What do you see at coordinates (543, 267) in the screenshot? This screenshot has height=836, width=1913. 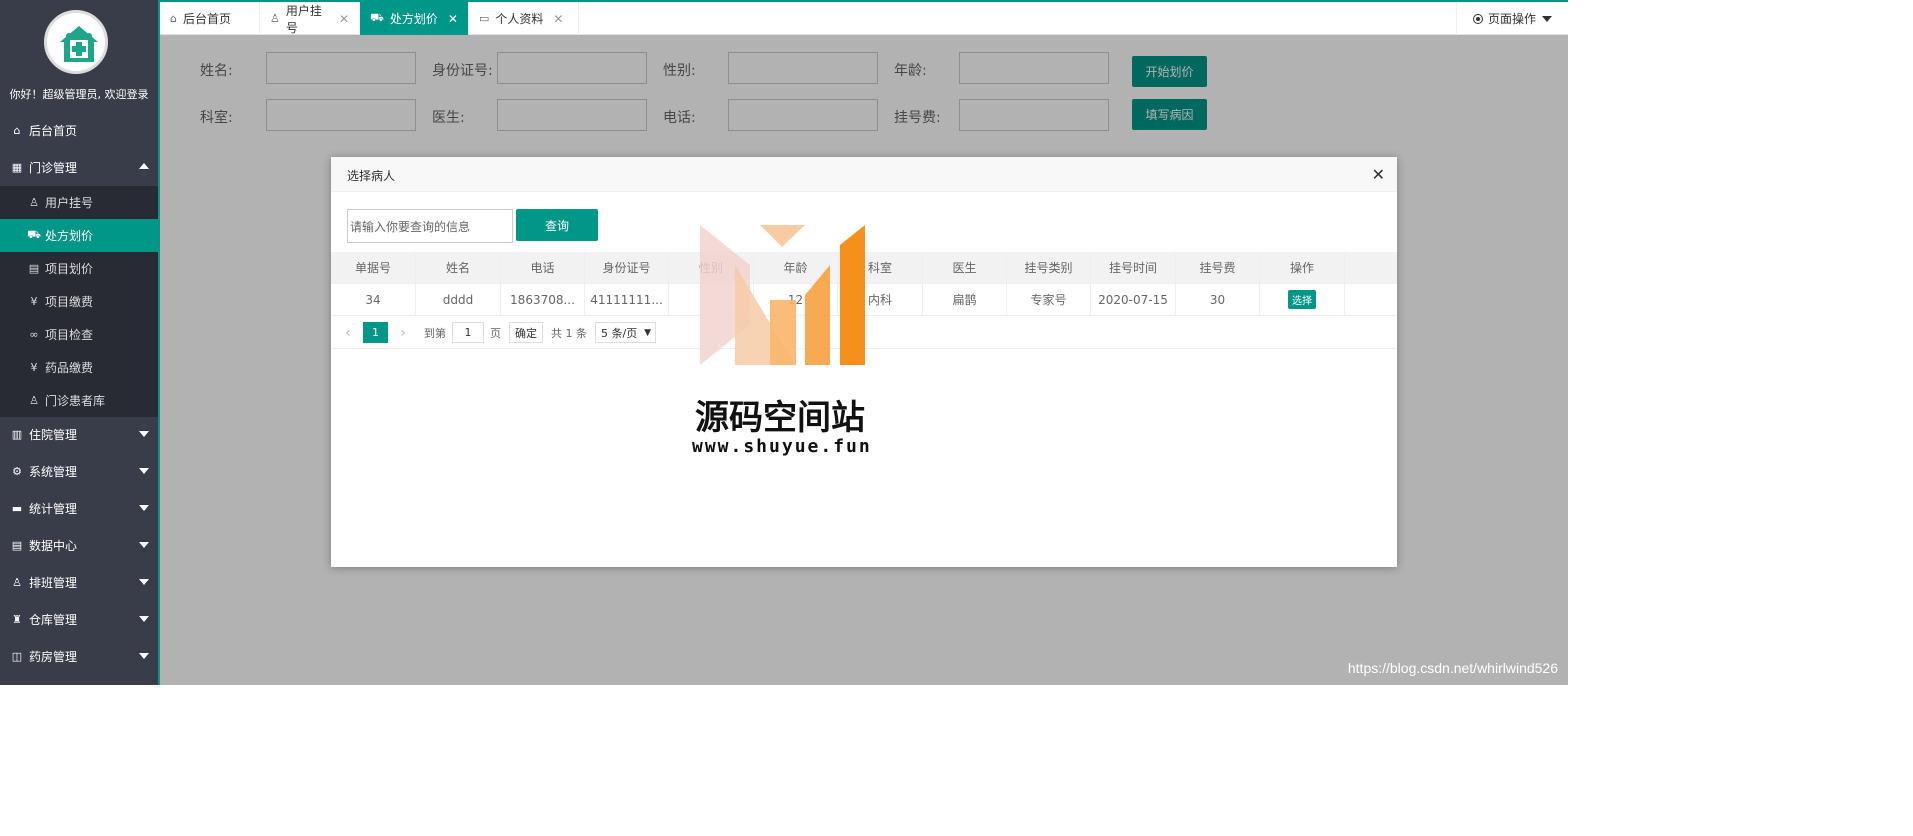 I see `column-header: 电话` at bounding box center [543, 267].